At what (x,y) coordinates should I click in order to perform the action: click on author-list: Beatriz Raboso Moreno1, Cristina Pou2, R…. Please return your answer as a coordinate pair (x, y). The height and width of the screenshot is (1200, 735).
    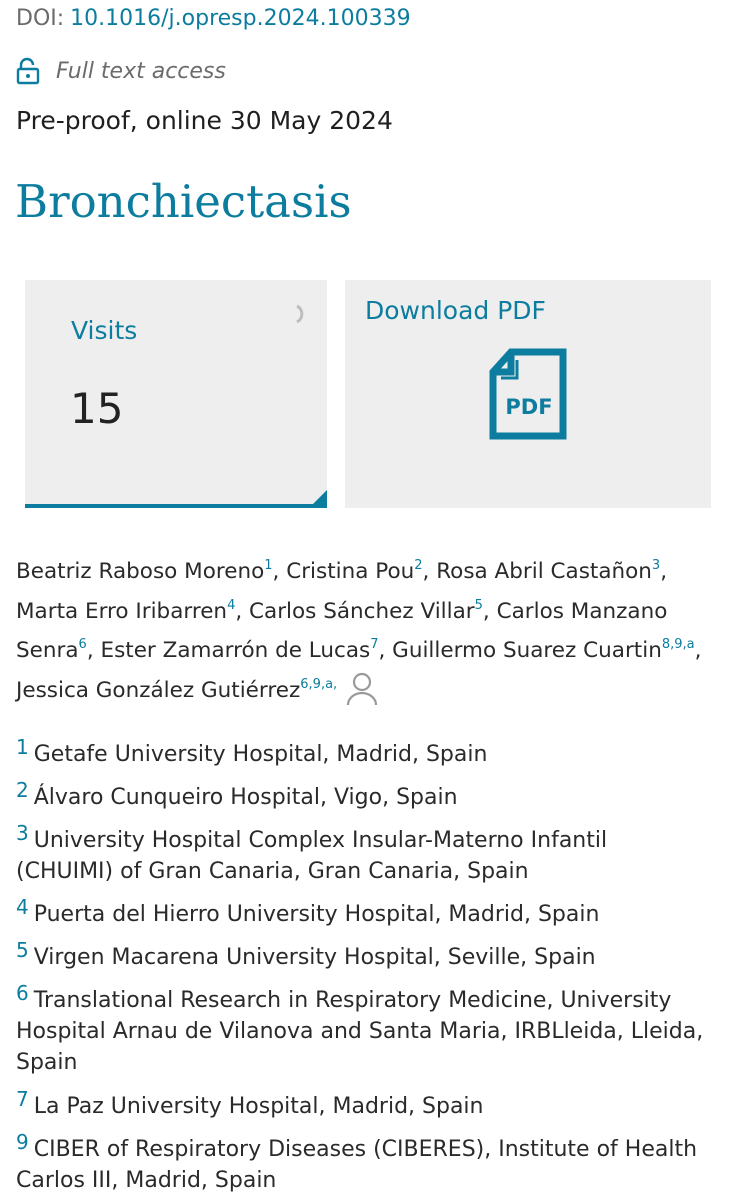
    Looking at the image, I should click on (366, 631).